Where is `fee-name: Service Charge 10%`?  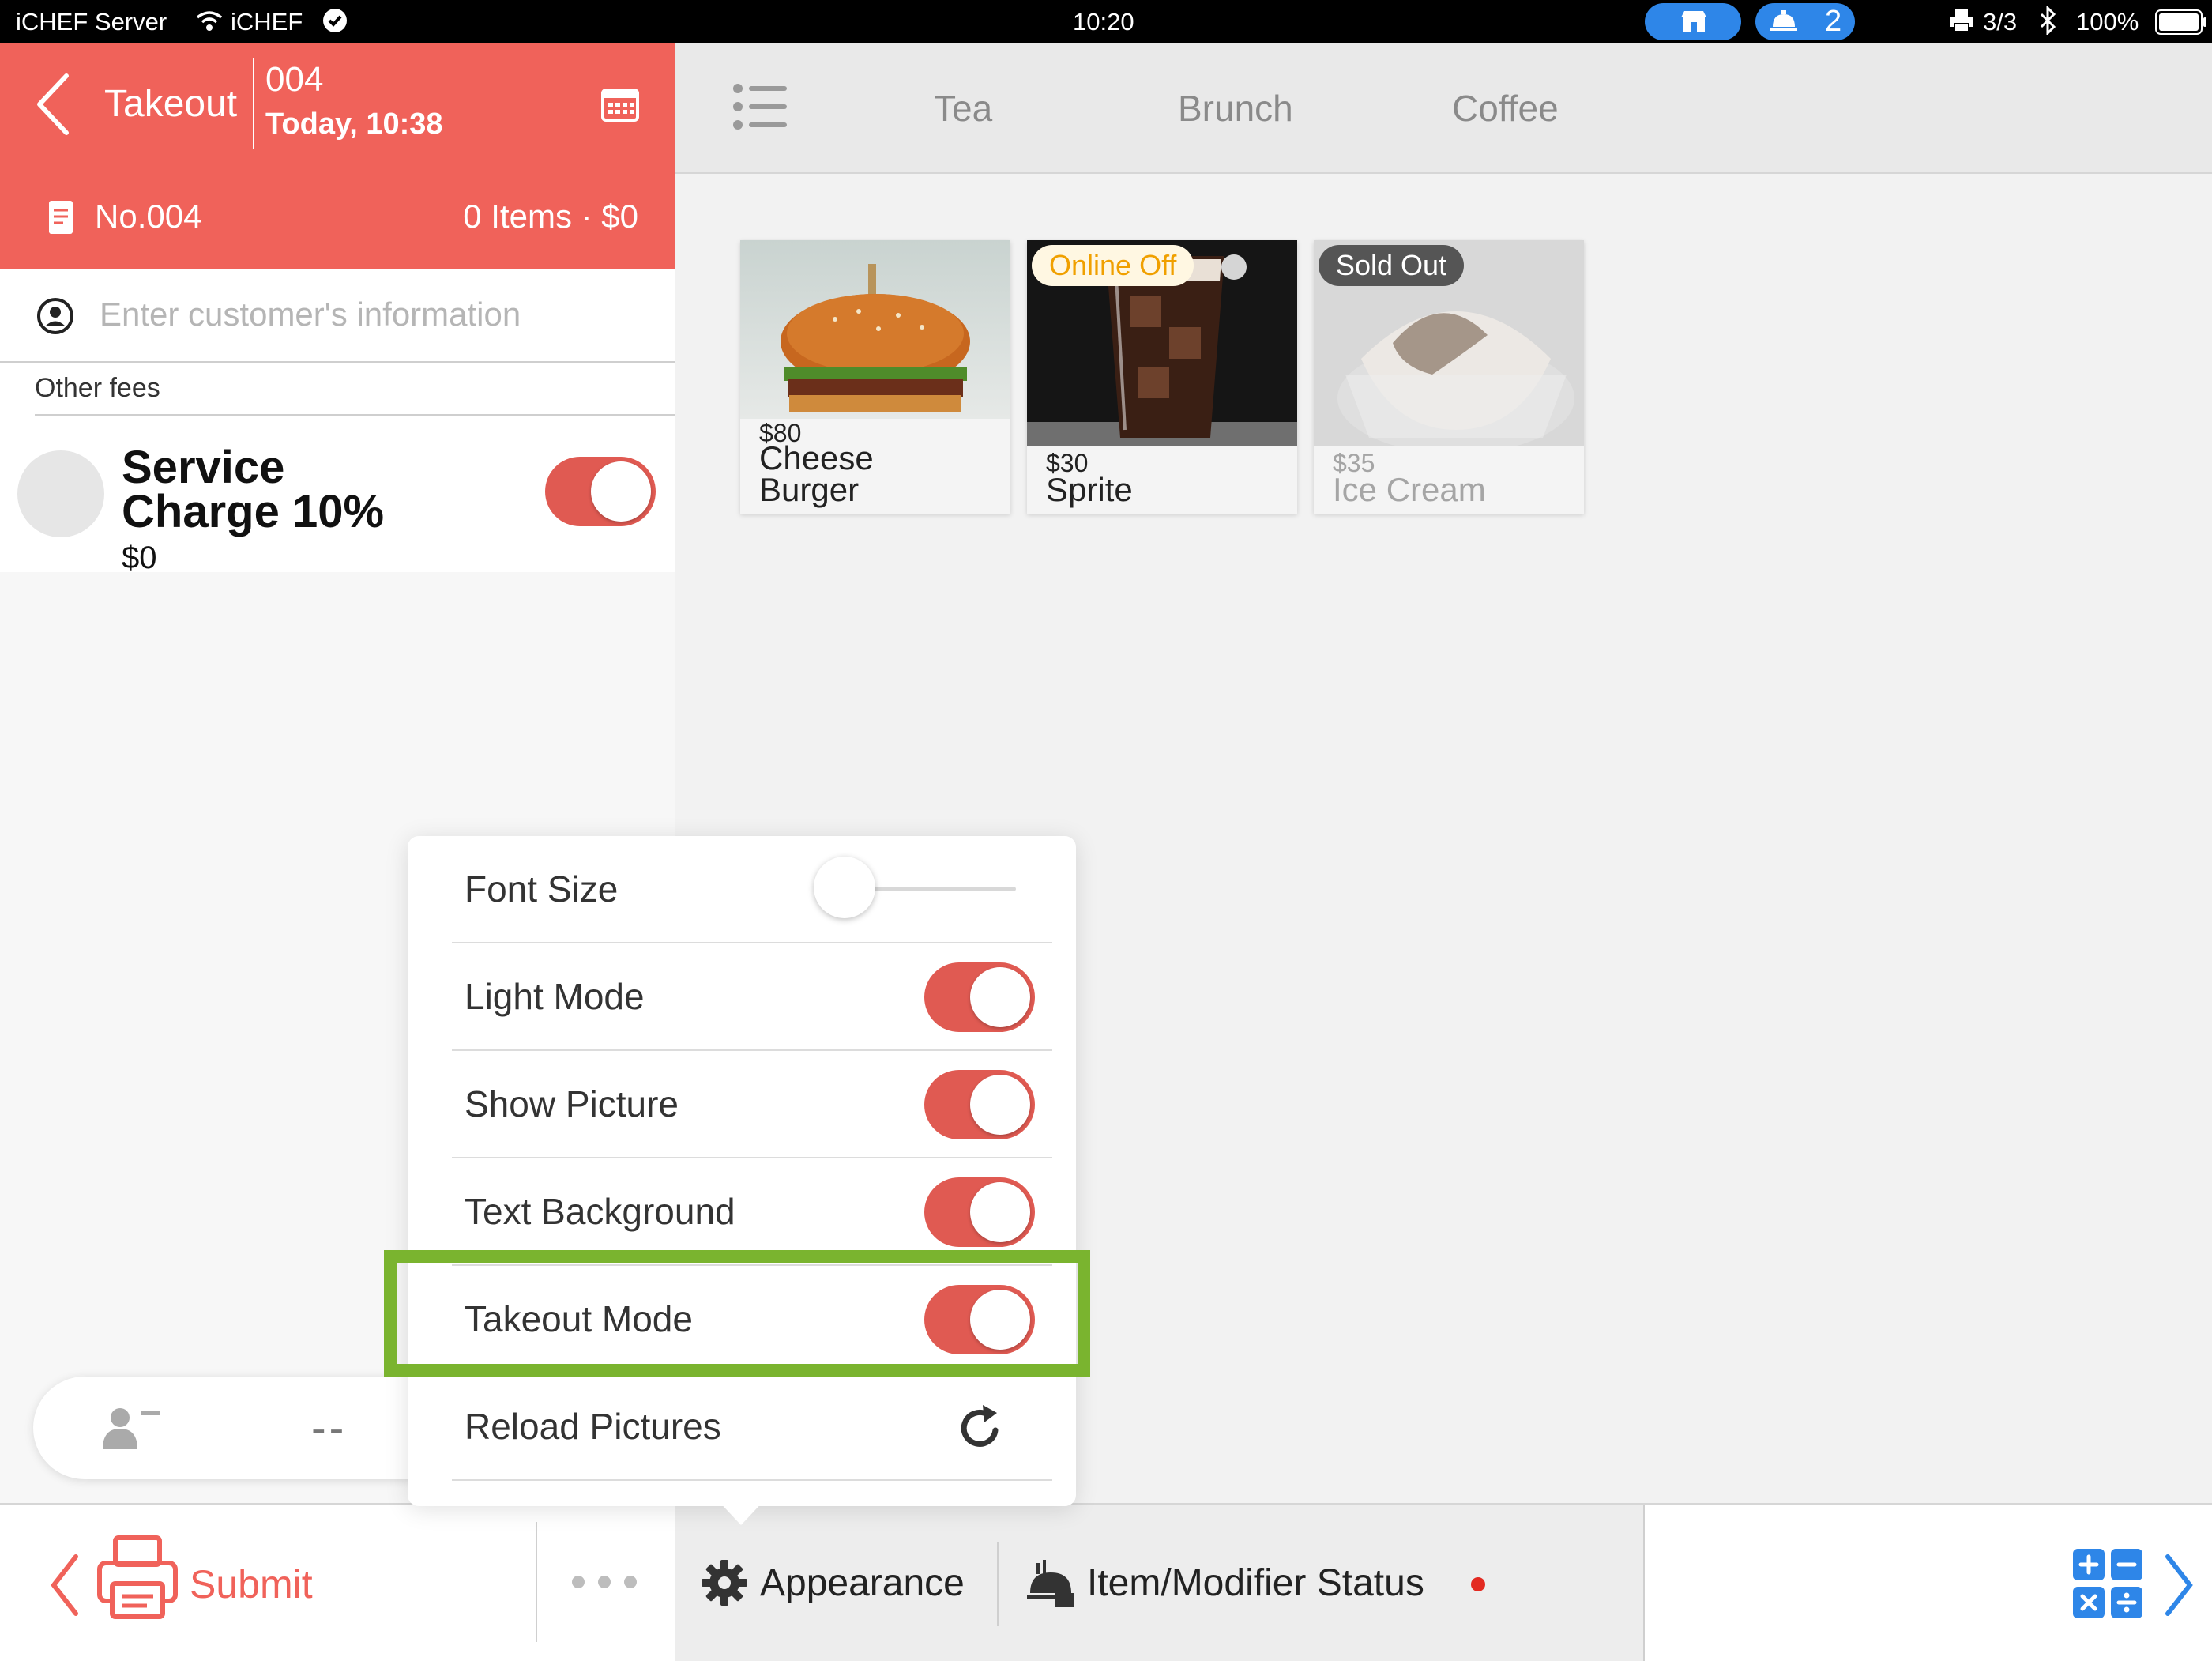
fee-name: Service Charge 10% is located at coordinates (254, 489).